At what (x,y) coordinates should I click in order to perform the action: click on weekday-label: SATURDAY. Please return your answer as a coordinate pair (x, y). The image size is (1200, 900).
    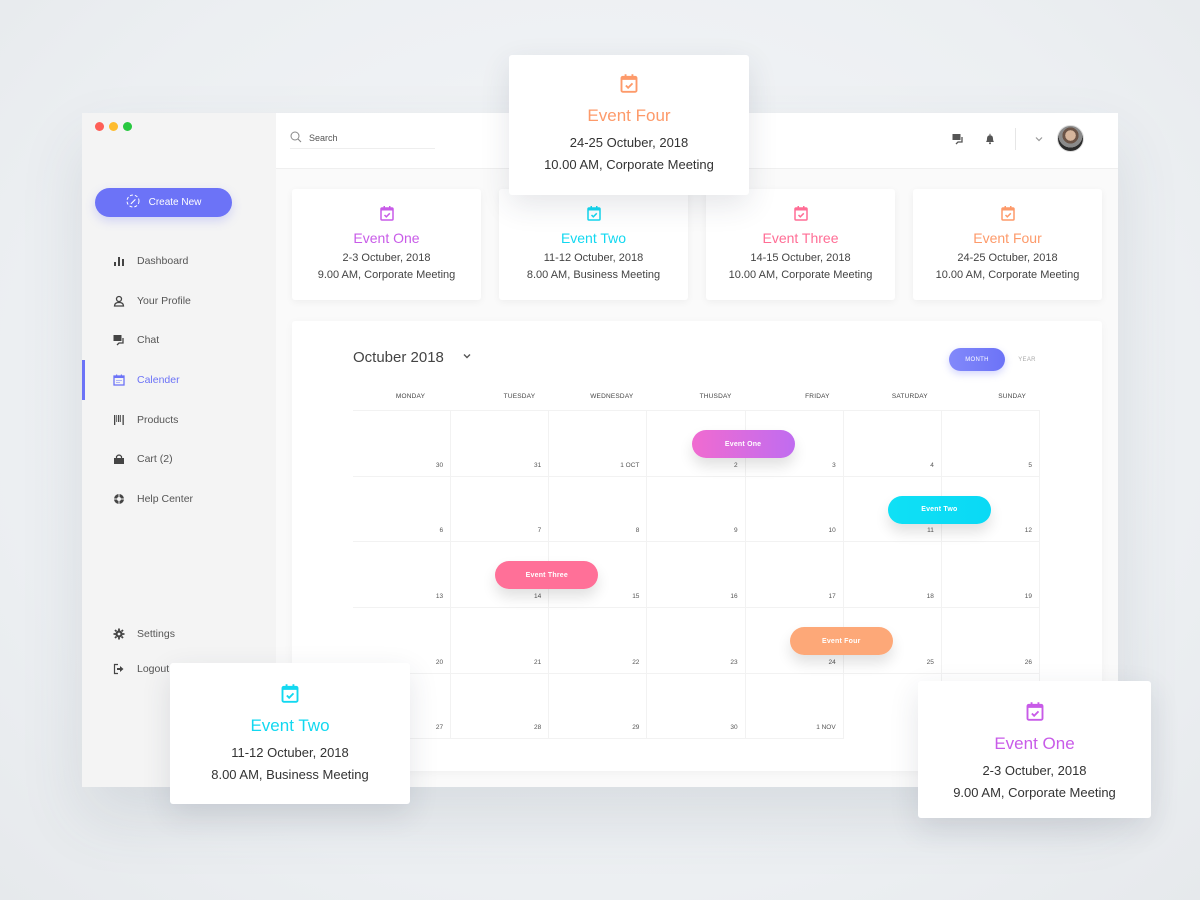
    Looking at the image, I should click on (909, 396).